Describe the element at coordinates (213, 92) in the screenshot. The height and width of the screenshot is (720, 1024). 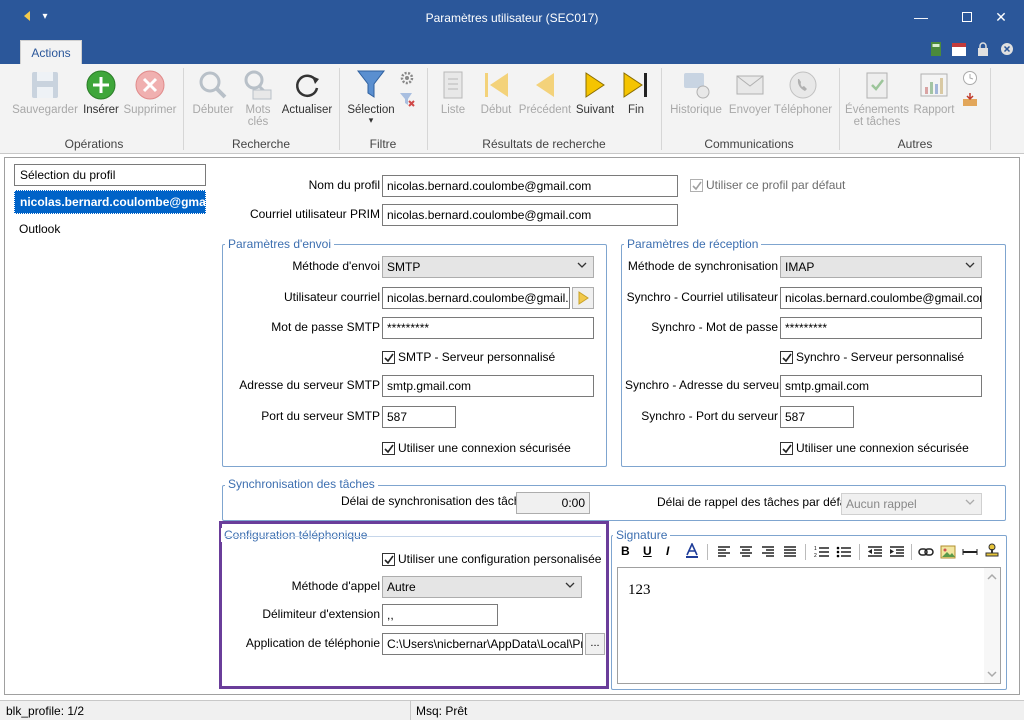
I see `start-search-button: Débuter` at that location.